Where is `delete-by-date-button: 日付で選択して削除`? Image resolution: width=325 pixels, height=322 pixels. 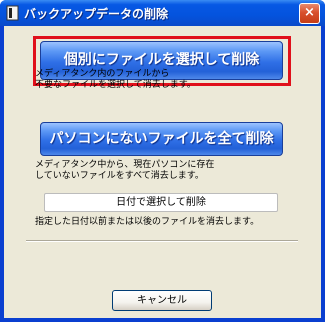 delete-by-date-button: 日付で選択して削除 is located at coordinates (161, 202).